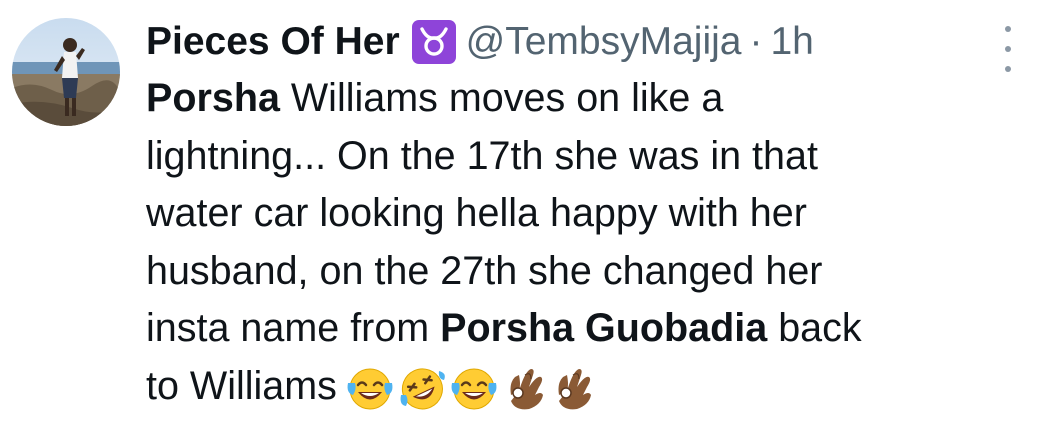 Image resolution: width=1051 pixels, height=431 pixels. What do you see at coordinates (66, 72) in the screenshot?
I see `avatar` at bounding box center [66, 72].